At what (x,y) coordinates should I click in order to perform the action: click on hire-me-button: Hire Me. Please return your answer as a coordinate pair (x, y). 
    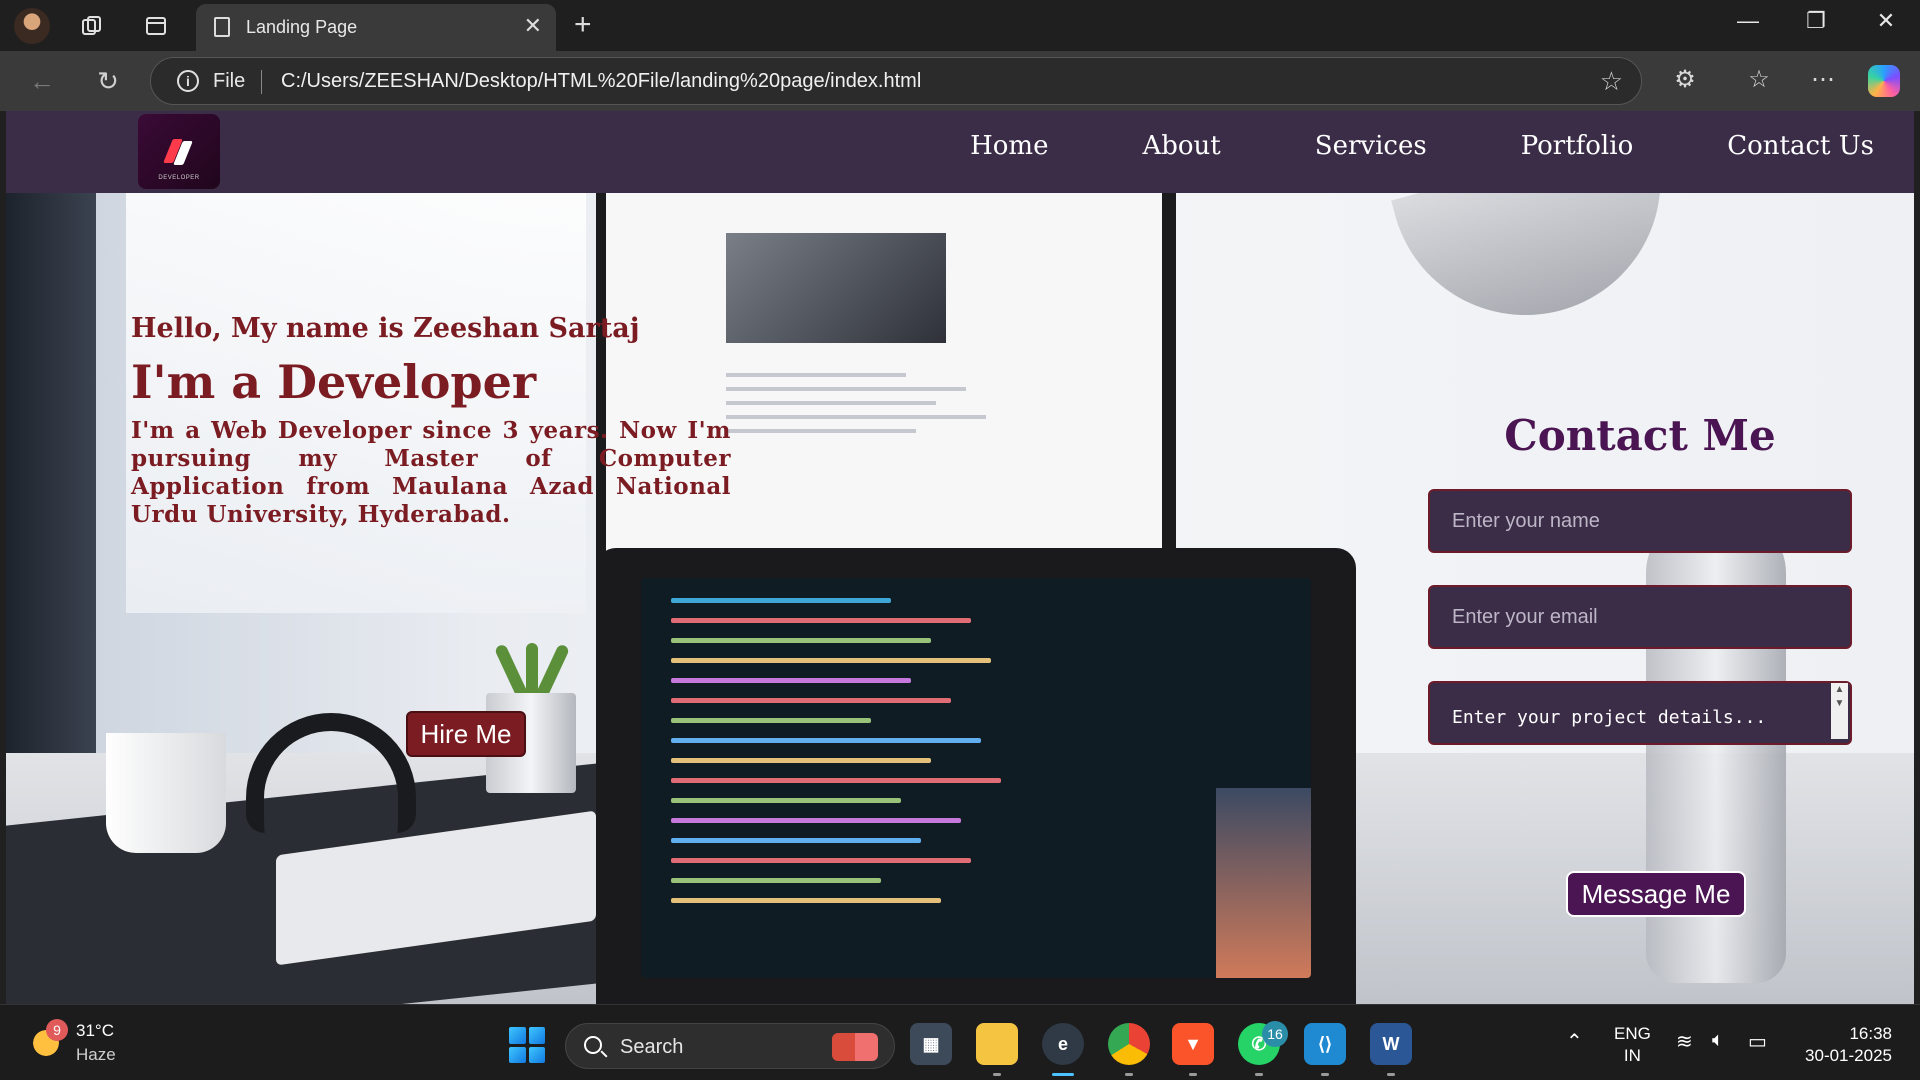
    Looking at the image, I should click on (466, 734).